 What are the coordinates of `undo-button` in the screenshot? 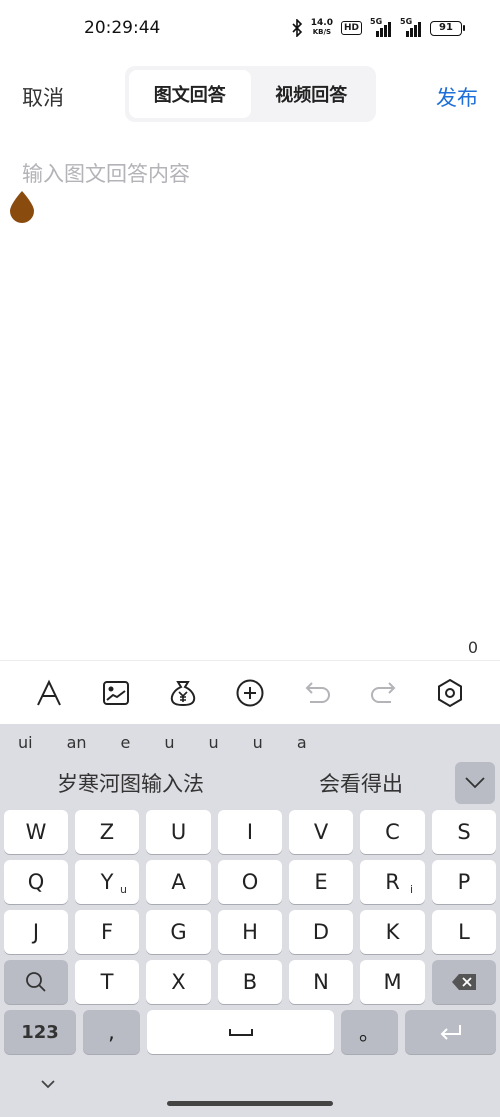 It's located at (317, 693).